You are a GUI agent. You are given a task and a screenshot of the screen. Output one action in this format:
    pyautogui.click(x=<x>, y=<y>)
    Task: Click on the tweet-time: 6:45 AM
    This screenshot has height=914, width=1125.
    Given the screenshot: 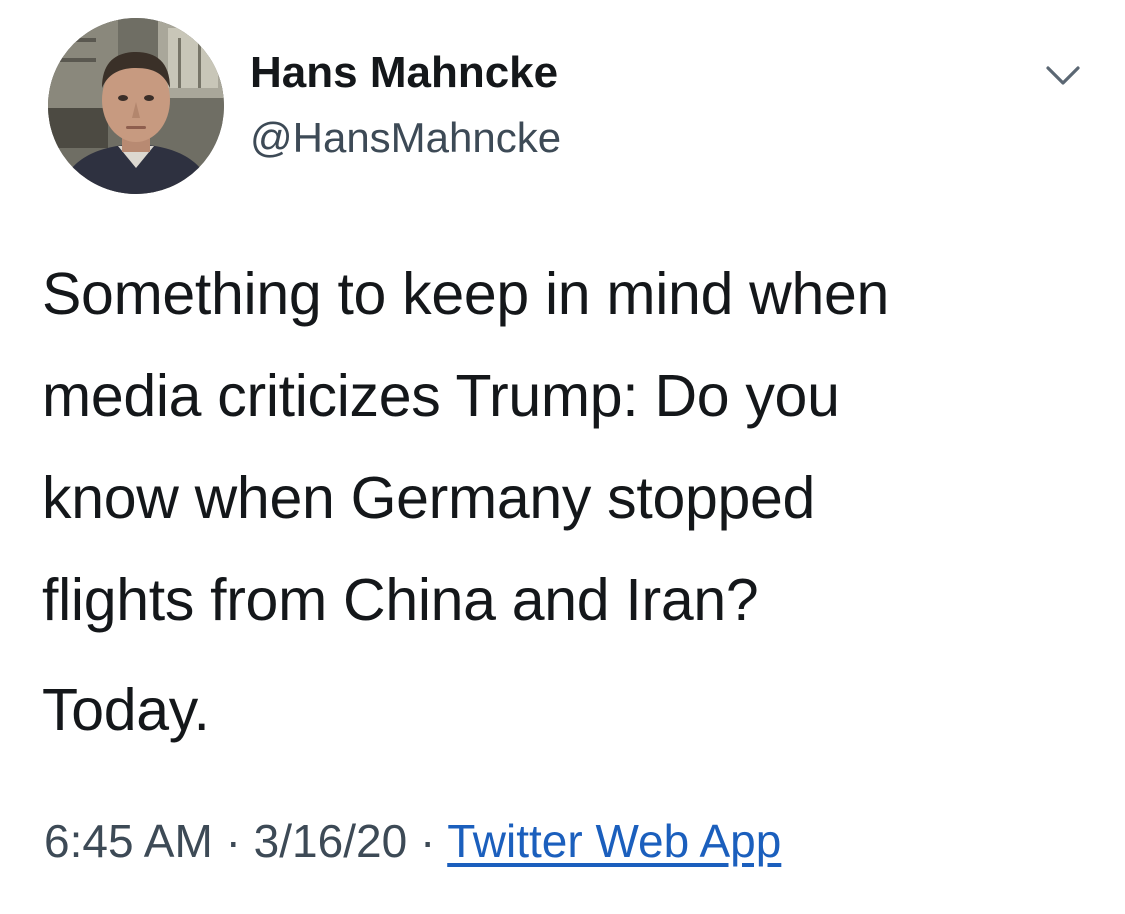 What is the action you would take?
    pyautogui.click(x=128, y=841)
    